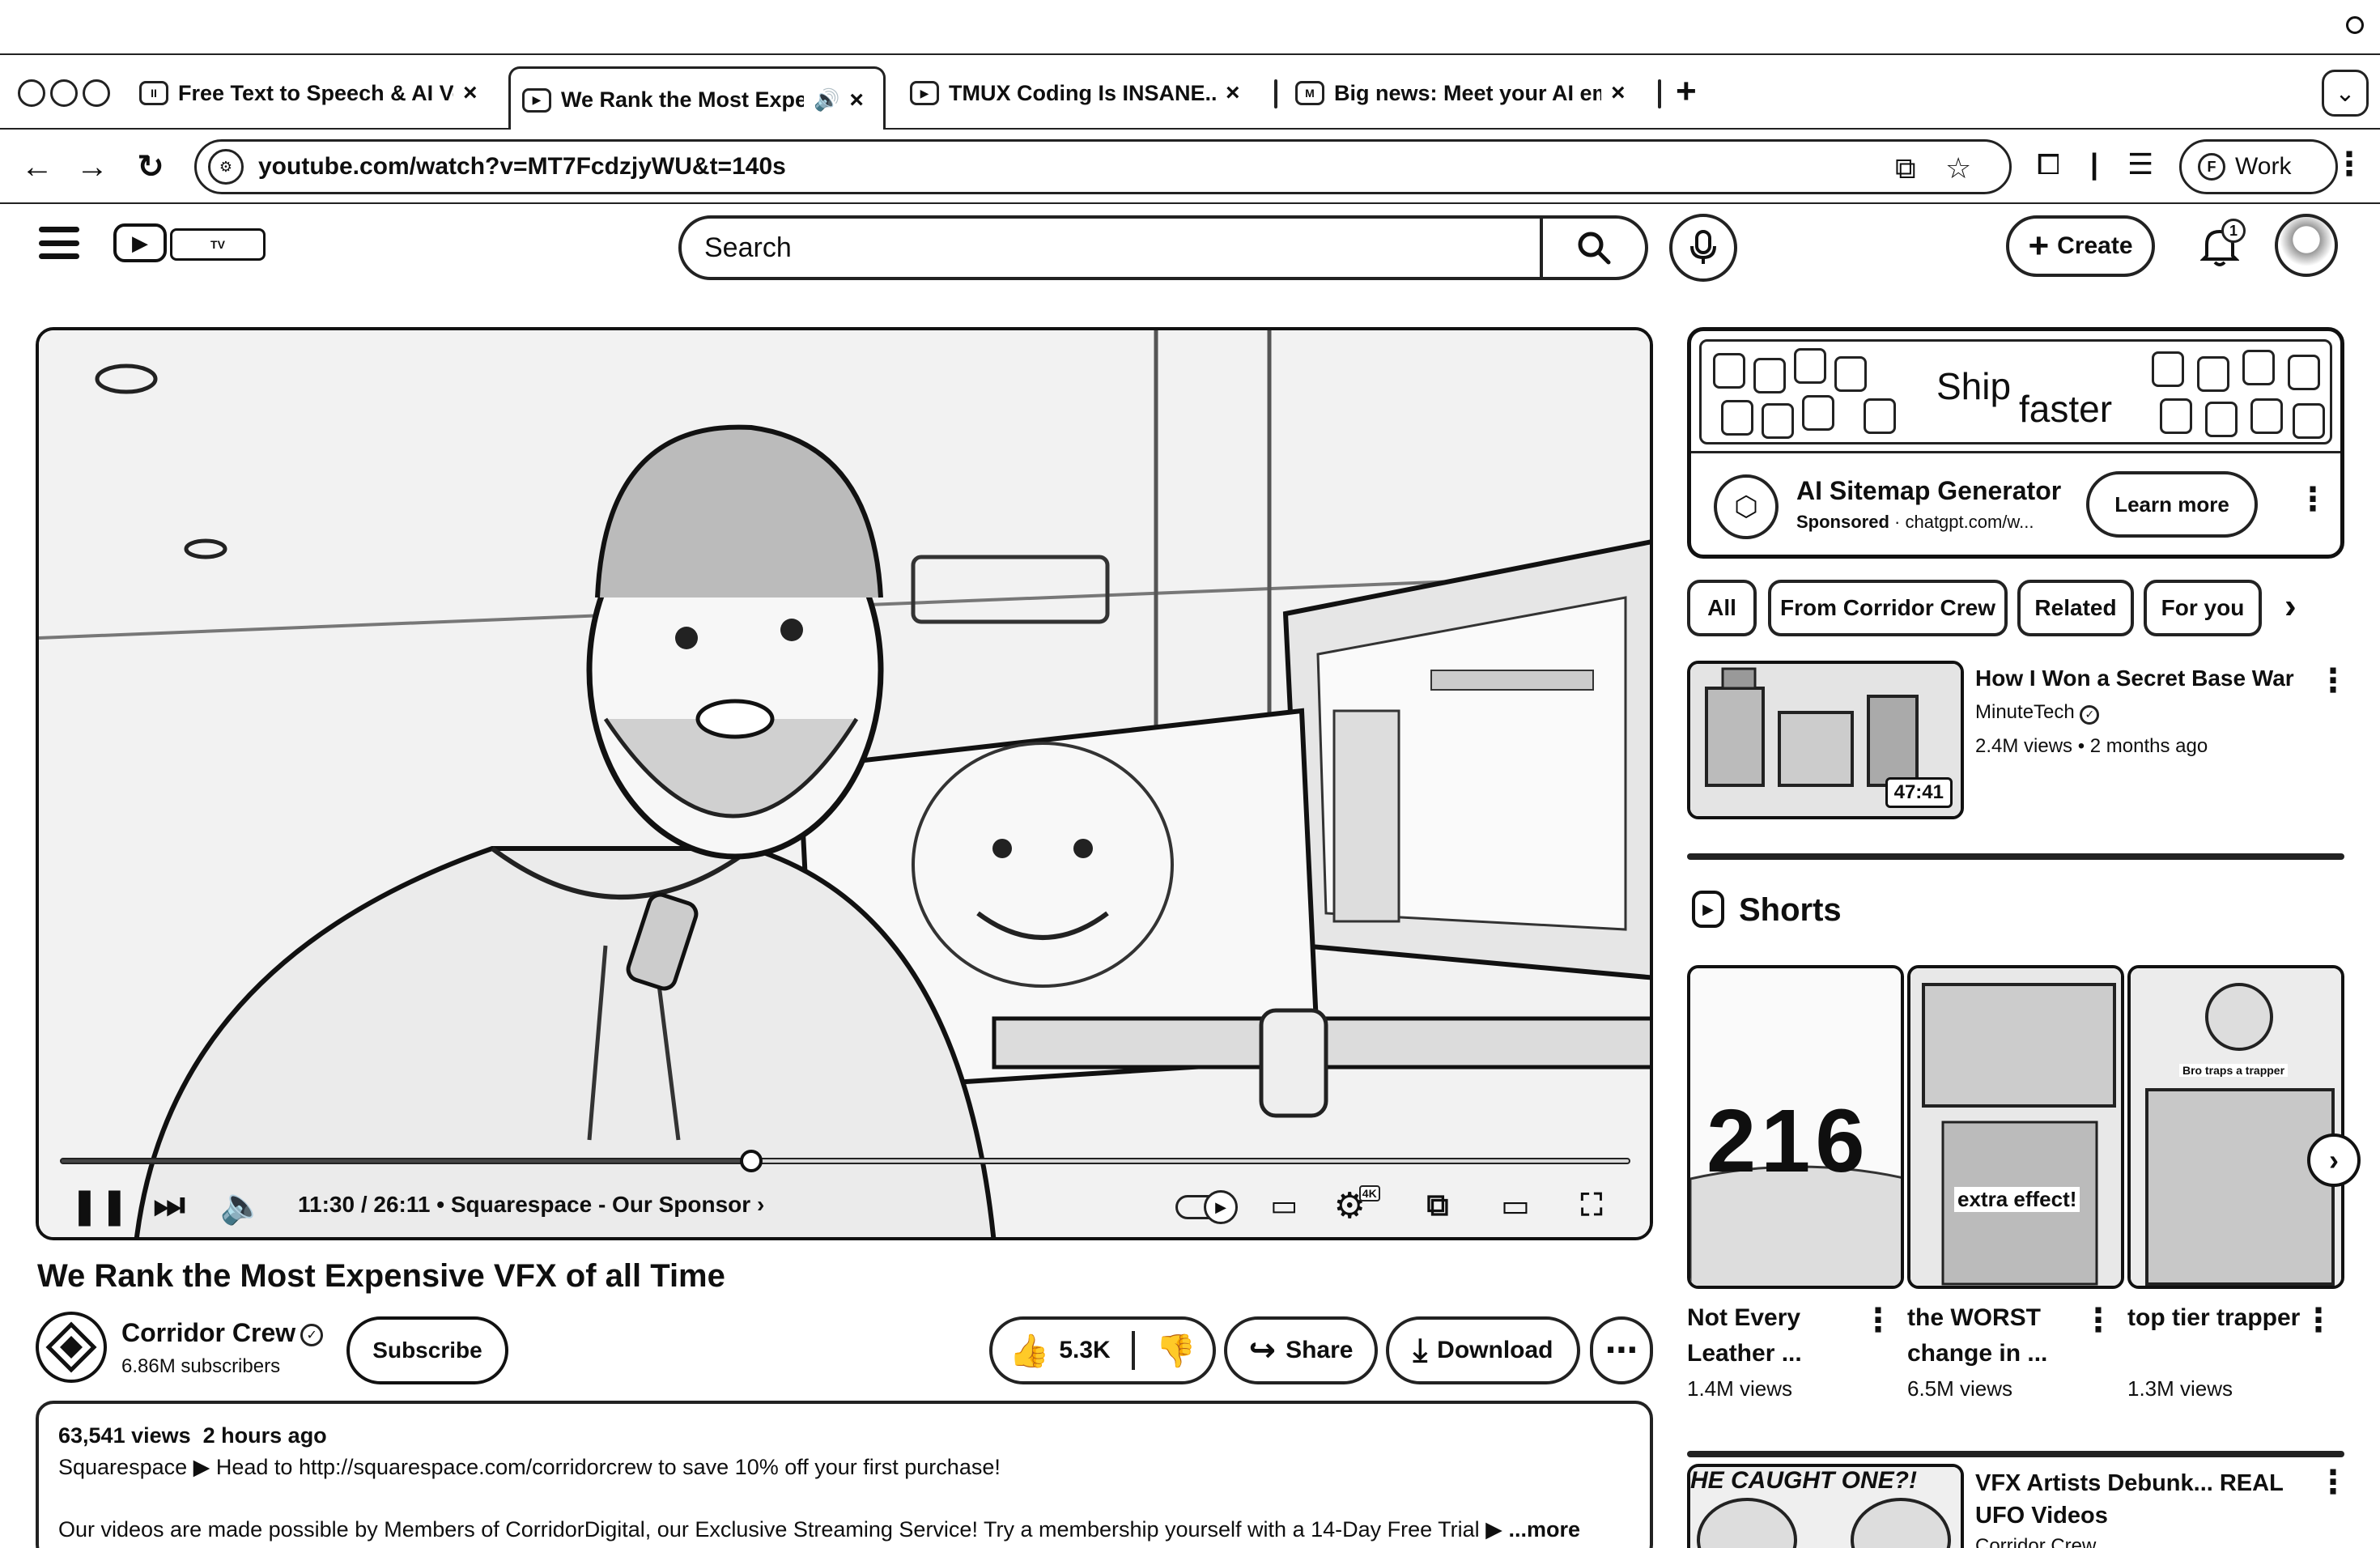 The image size is (2380, 1548). What do you see at coordinates (826, 100) in the screenshot?
I see `tab-audio-icon: 🔊` at bounding box center [826, 100].